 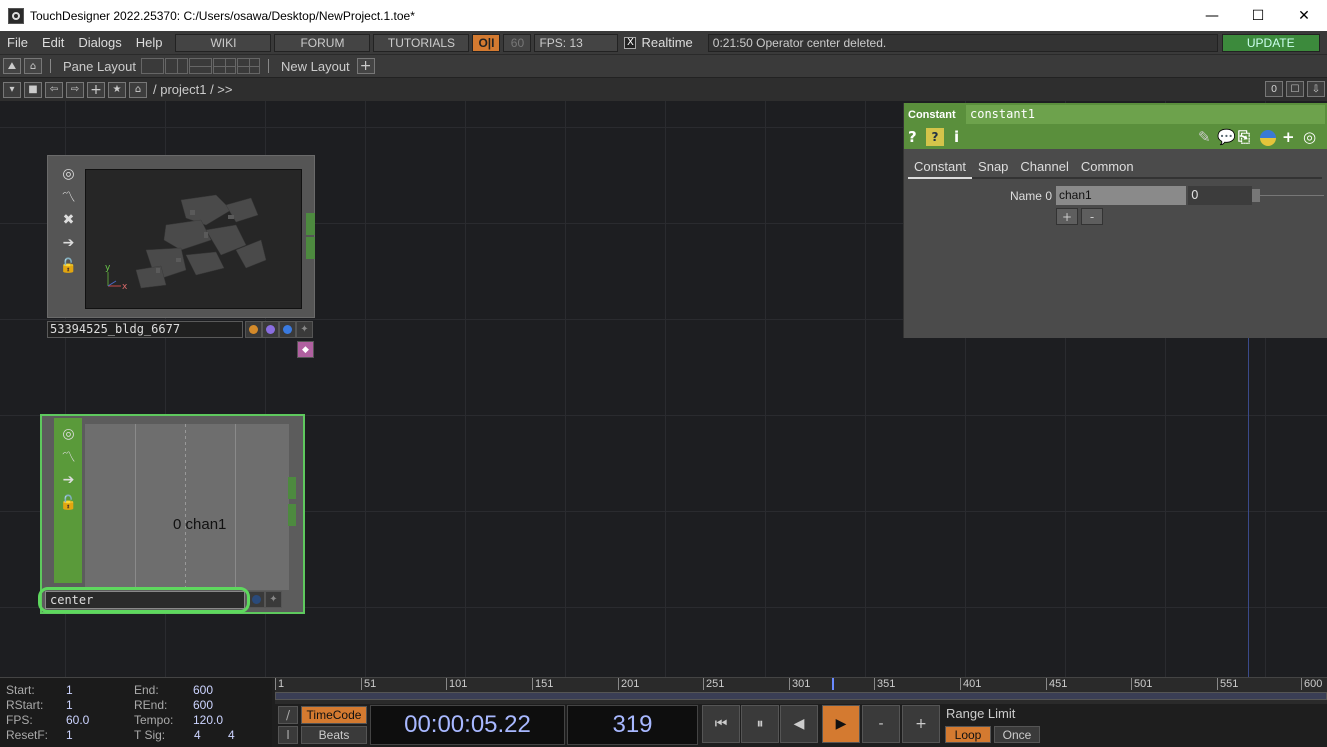 What do you see at coordinates (1304, 15) in the screenshot?
I see `close-button: ✕` at bounding box center [1304, 15].